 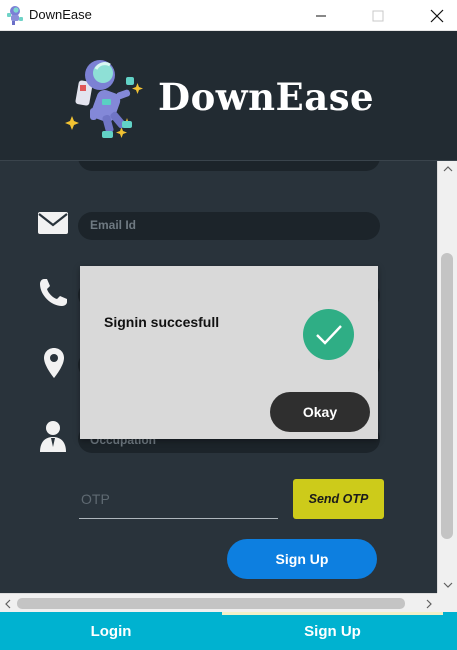 What do you see at coordinates (53, 438) in the screenshot?
I see `user-icon` at bounding box center [53, 438].